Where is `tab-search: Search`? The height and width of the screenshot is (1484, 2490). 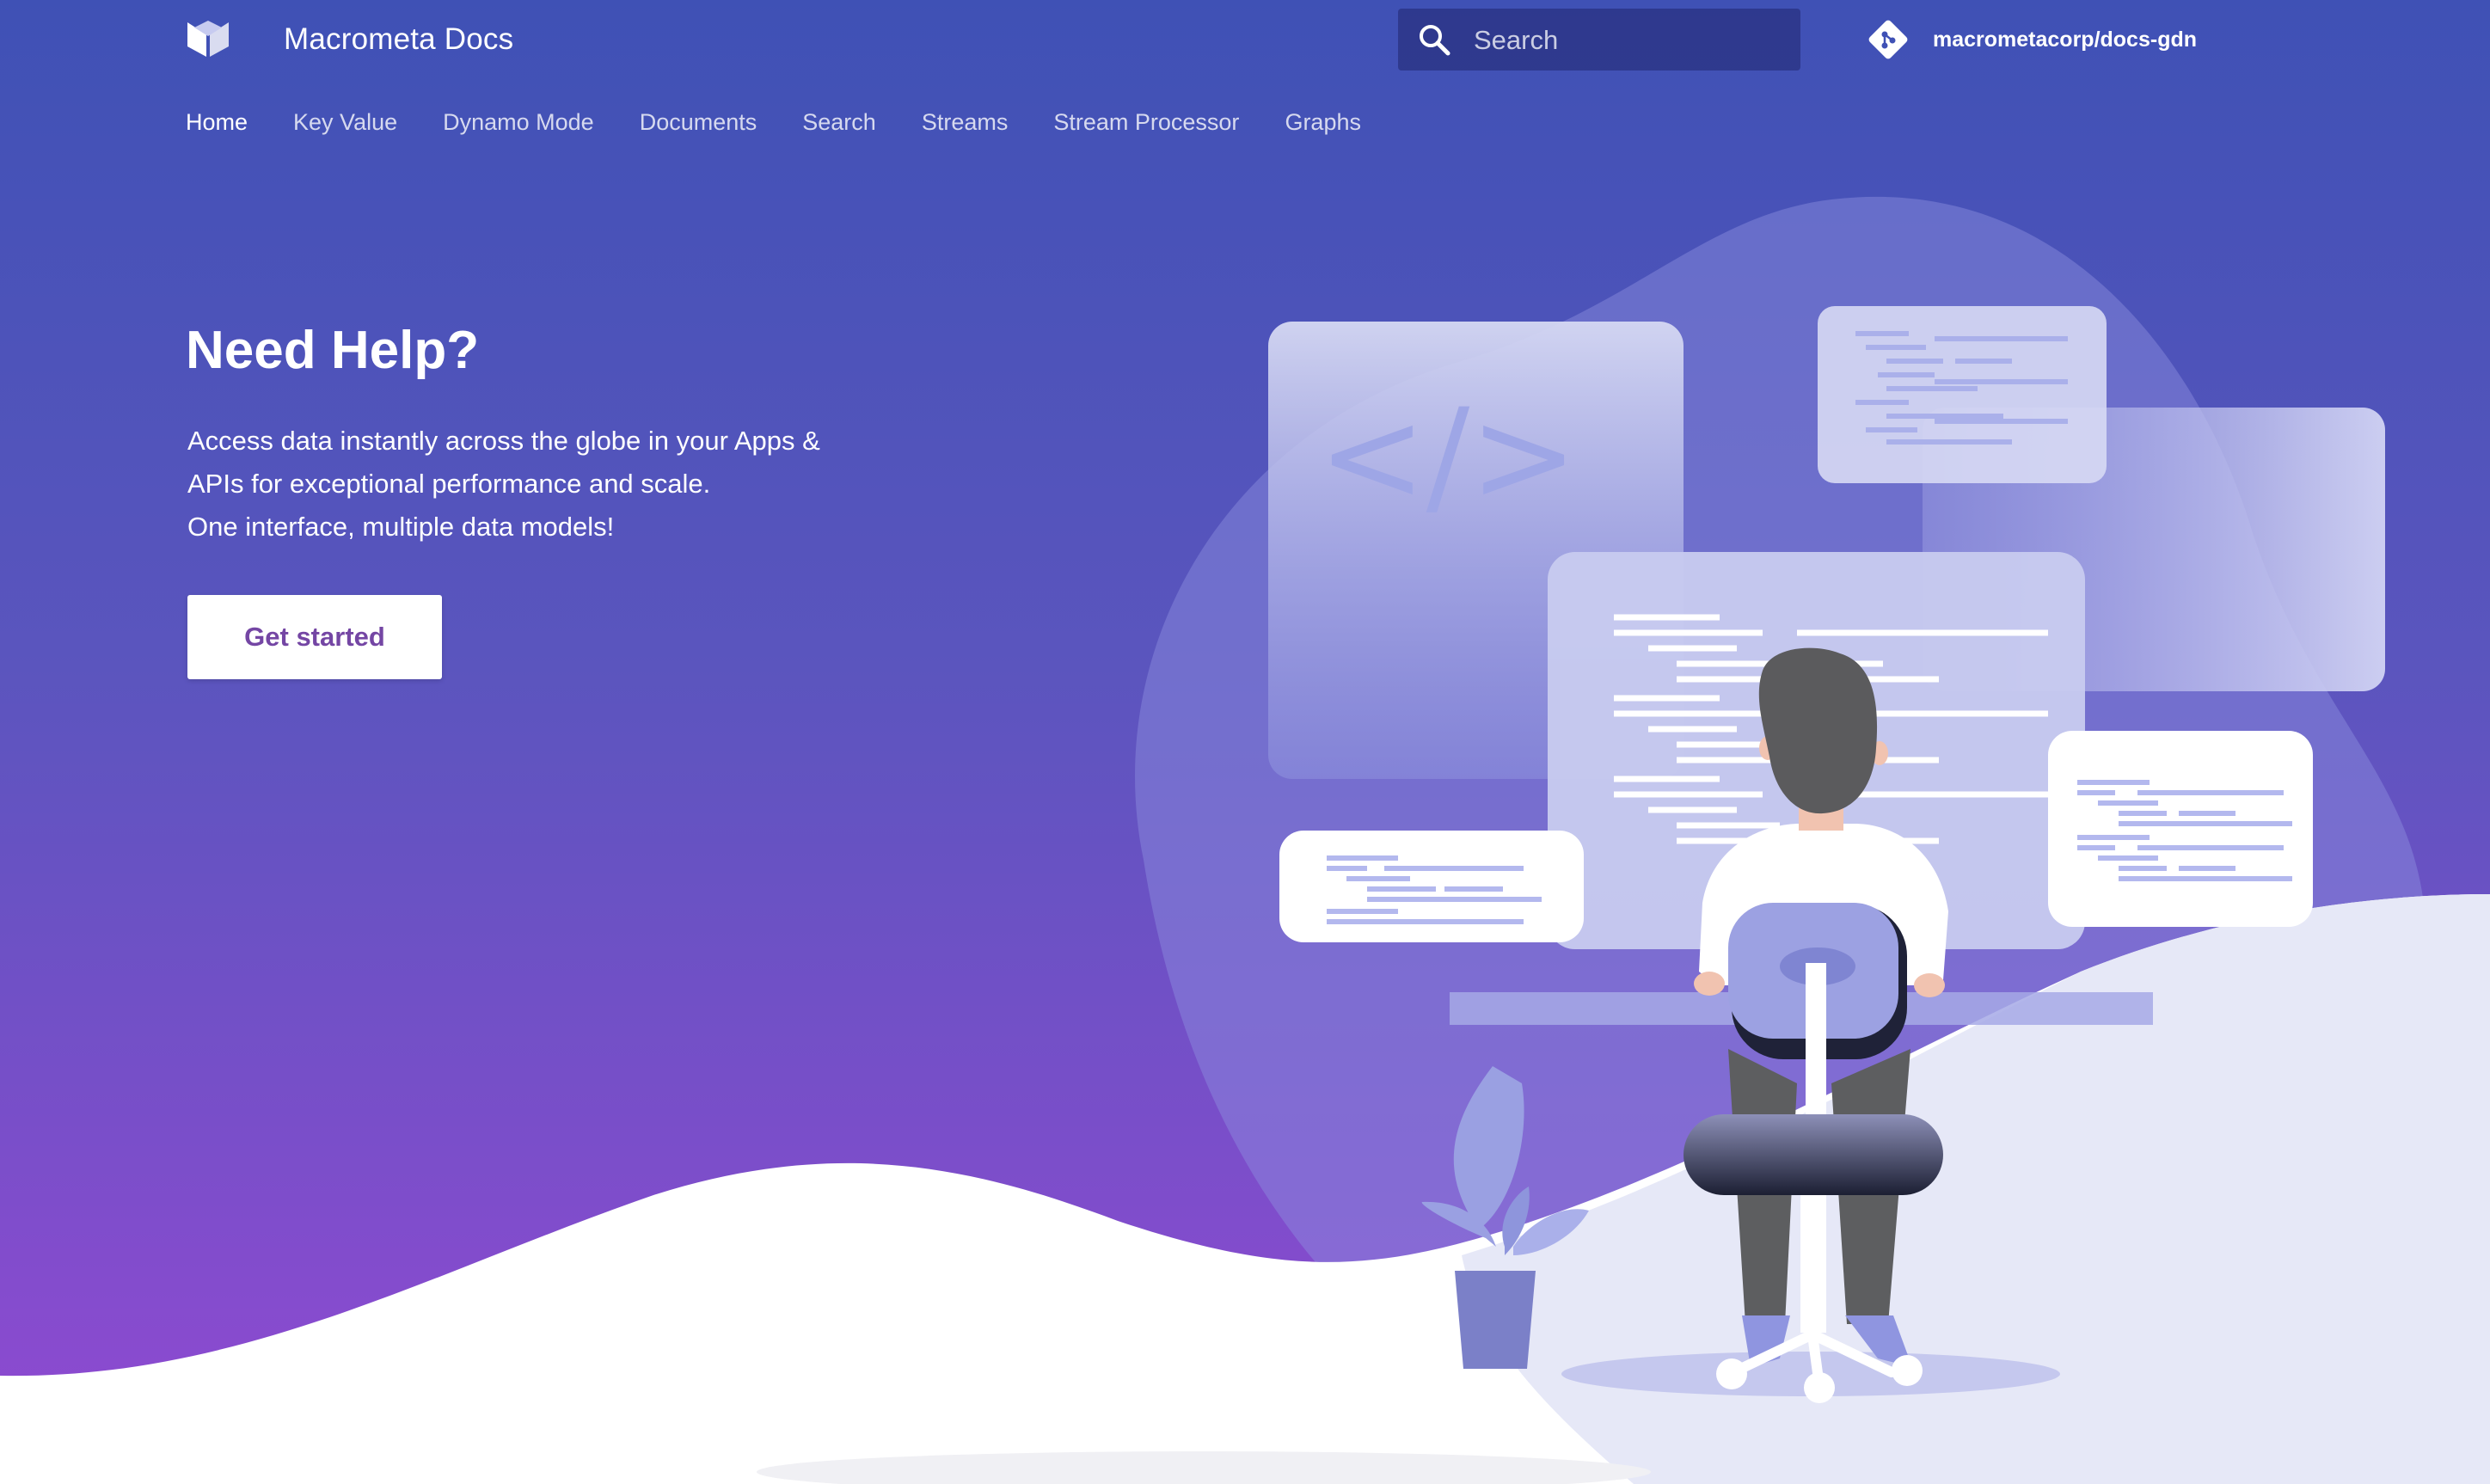 tab-search: Search is located at coordinates (839, 122).